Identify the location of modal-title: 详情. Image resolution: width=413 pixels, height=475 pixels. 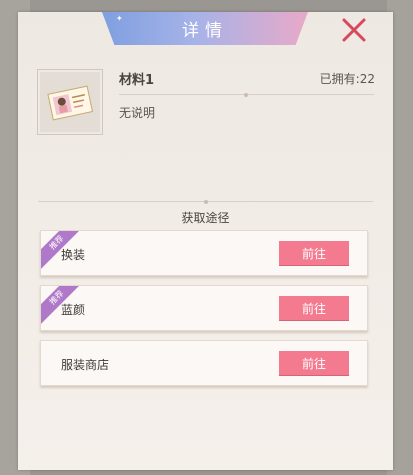
(205, 31).